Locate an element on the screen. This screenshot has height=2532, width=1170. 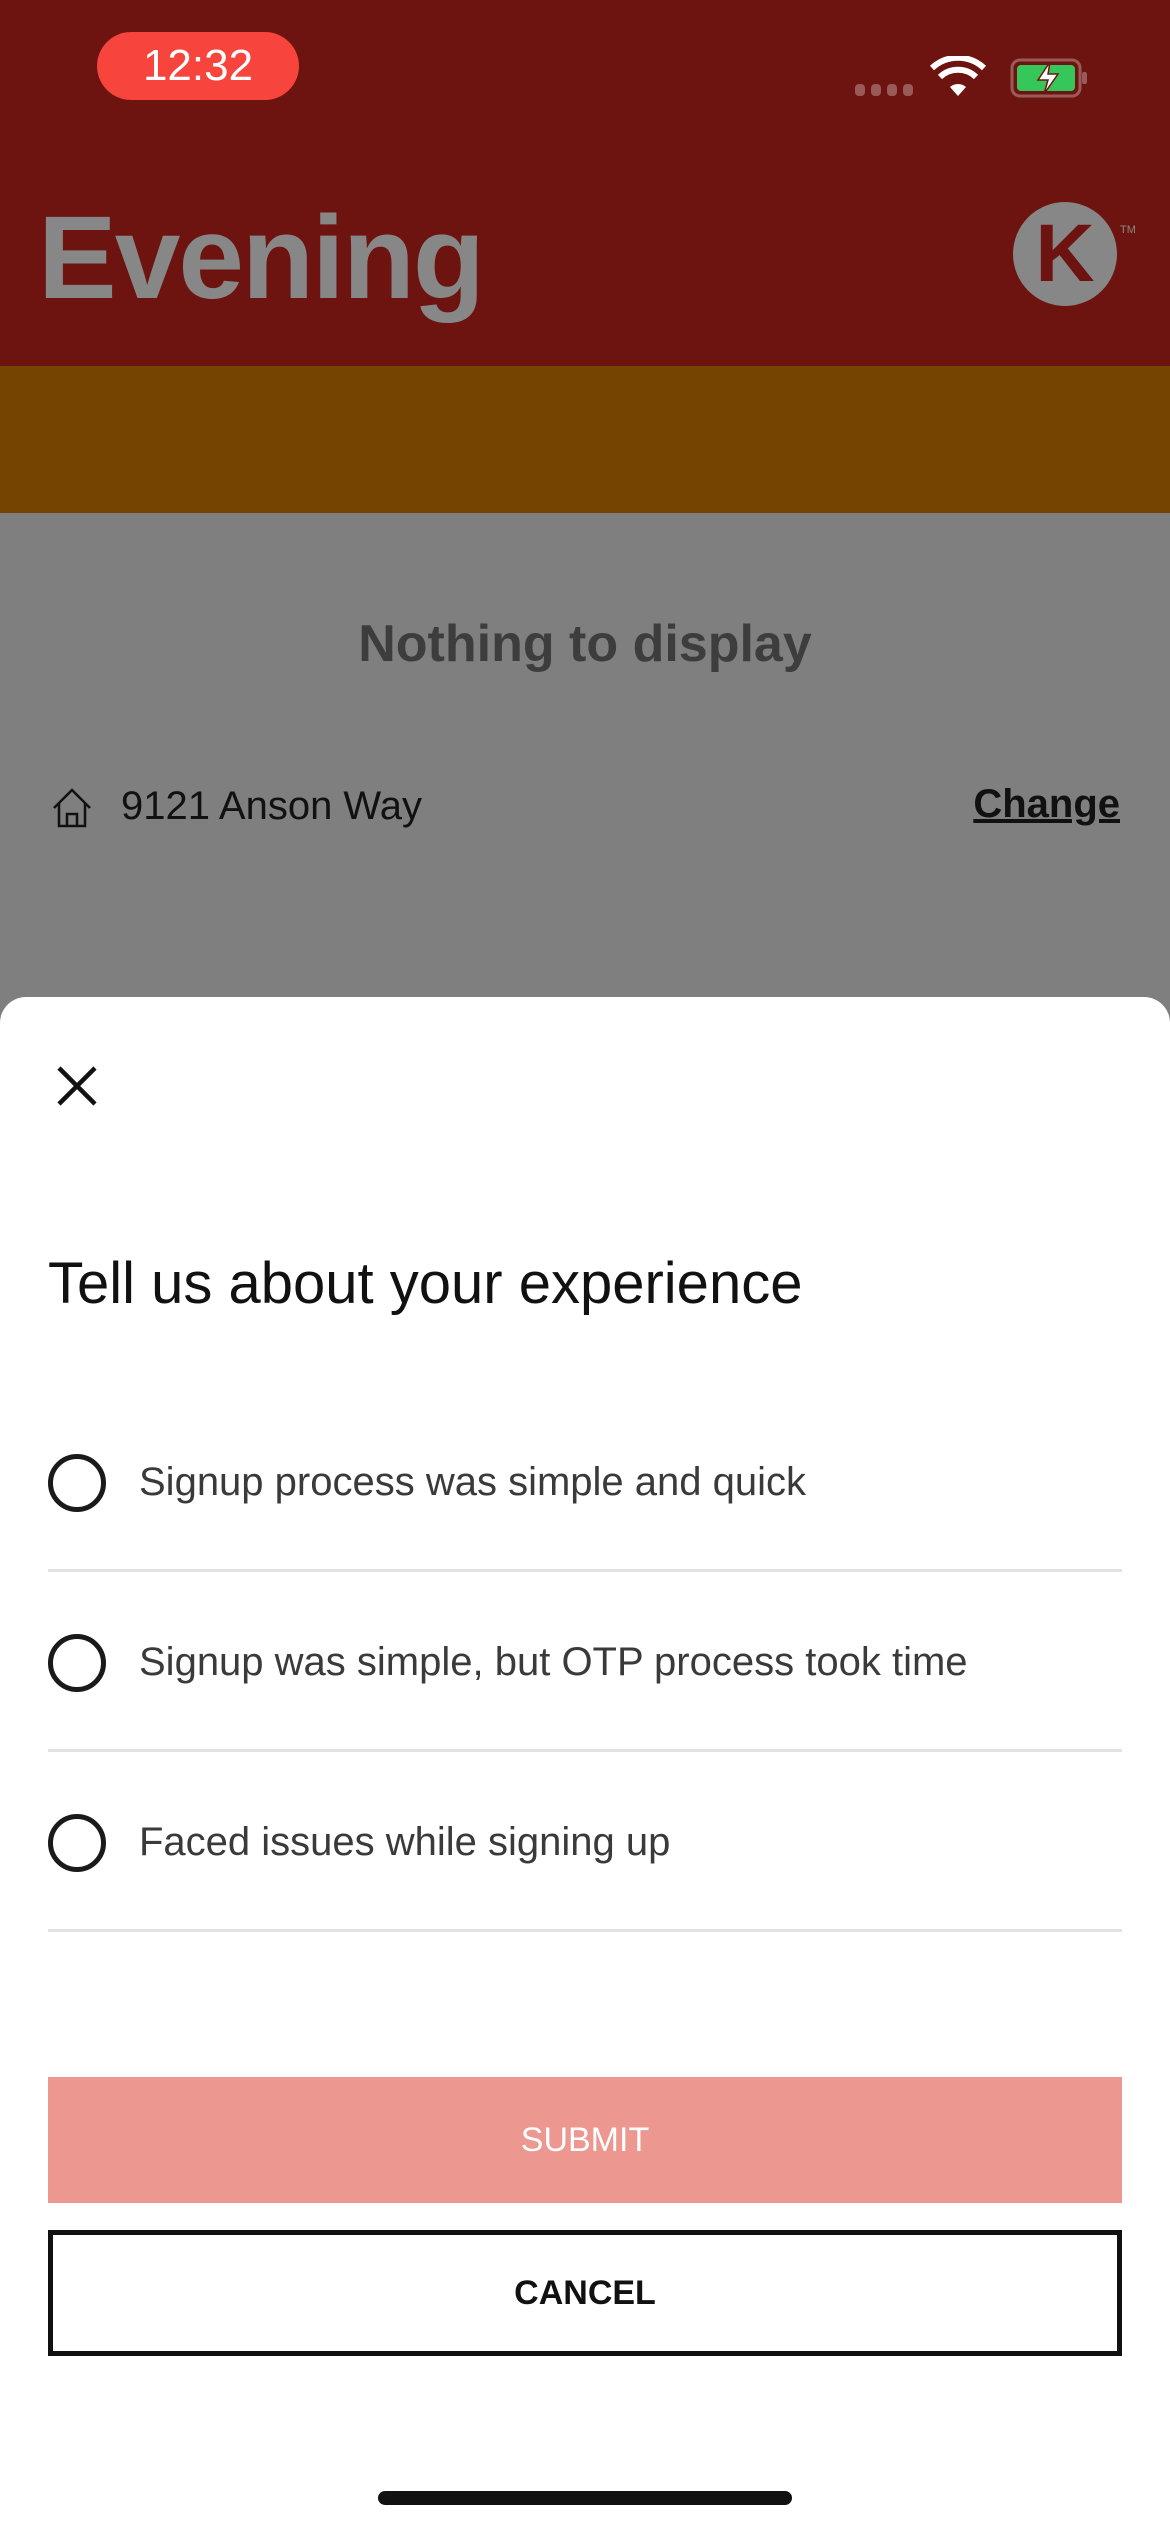
option-faced-issues: Faced issues while signing up is located at coordinates (585, 1842).